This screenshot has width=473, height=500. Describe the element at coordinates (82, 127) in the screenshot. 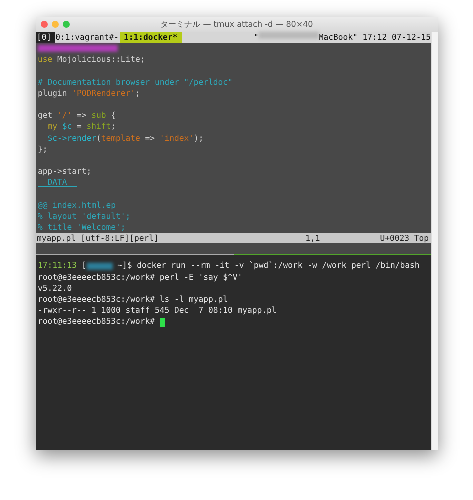

I see `code-line: my $c = shift;` at that location.